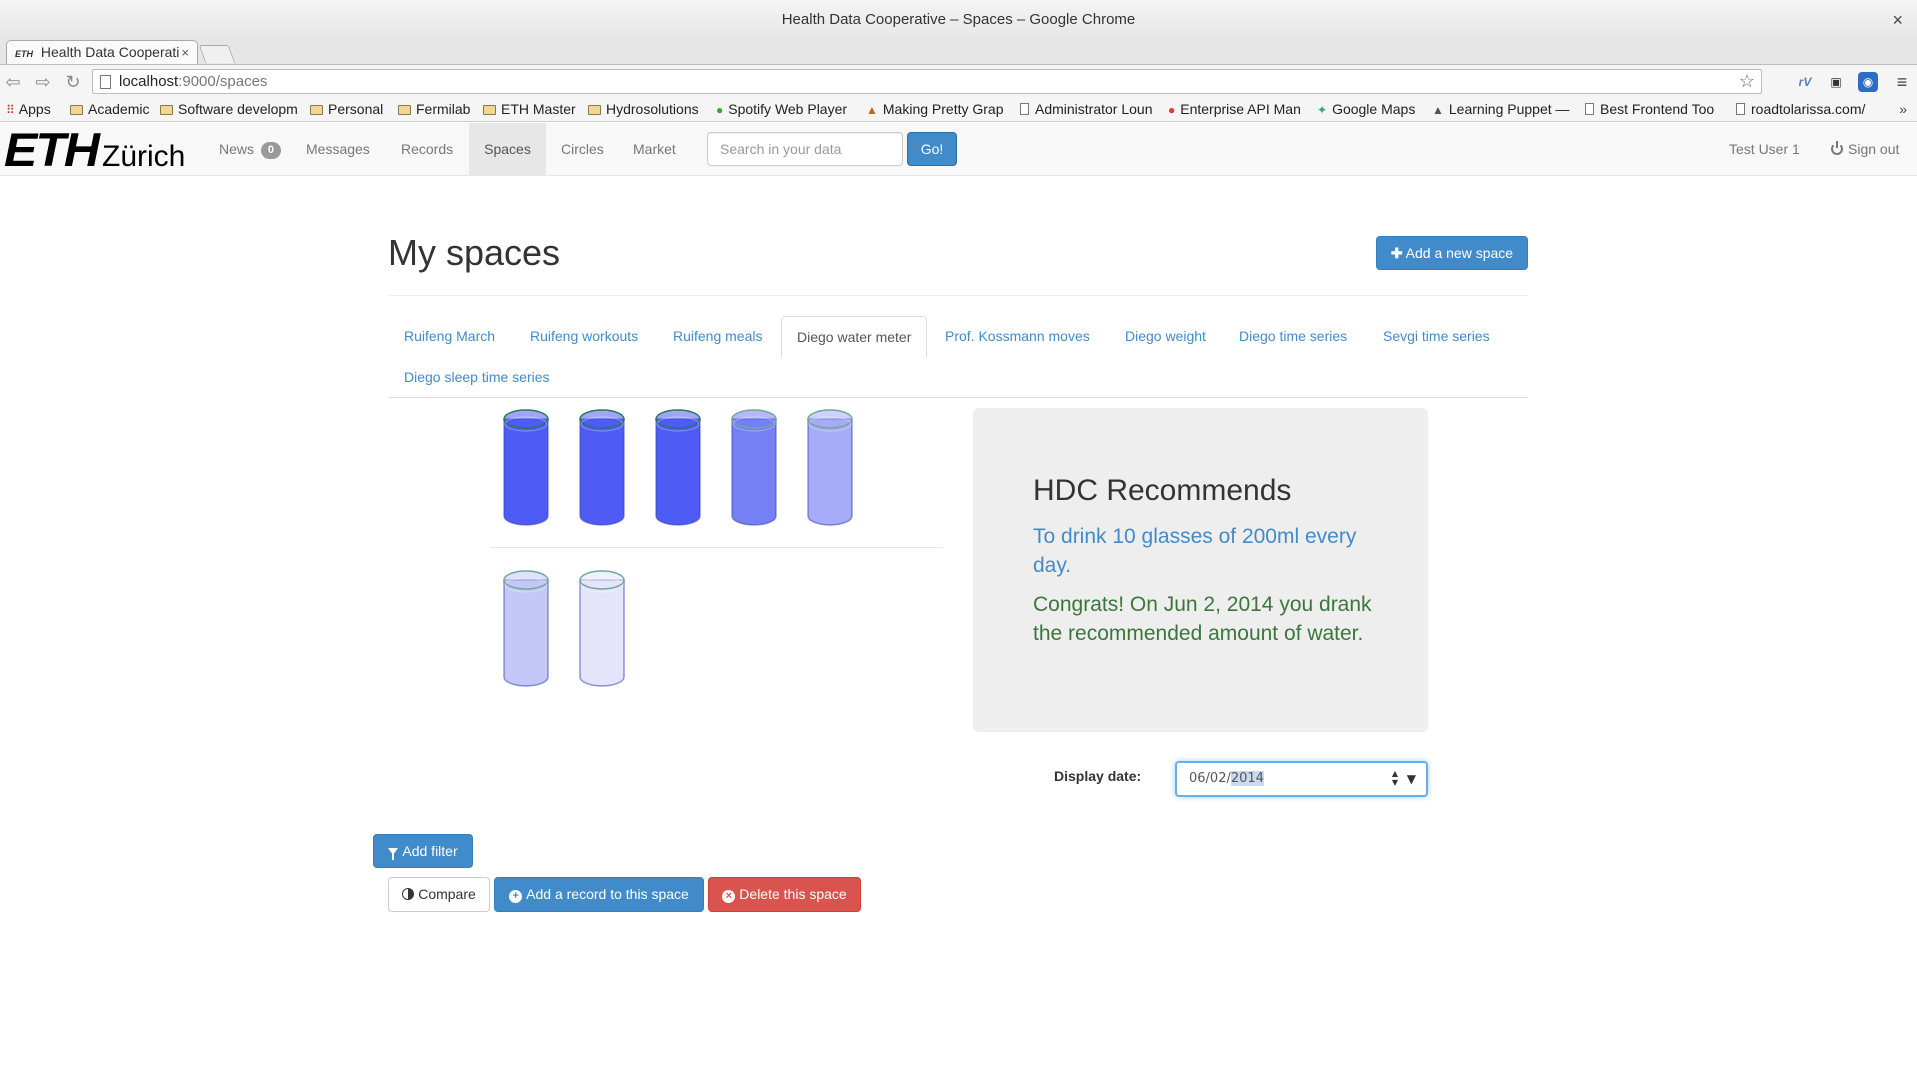 The height and width of the screenshot is (1079, 1917). What do you see at coordinates (350, 109) in the screenshot?
I see `bookmark-personal: Personal` at bounding box center [350, 109].